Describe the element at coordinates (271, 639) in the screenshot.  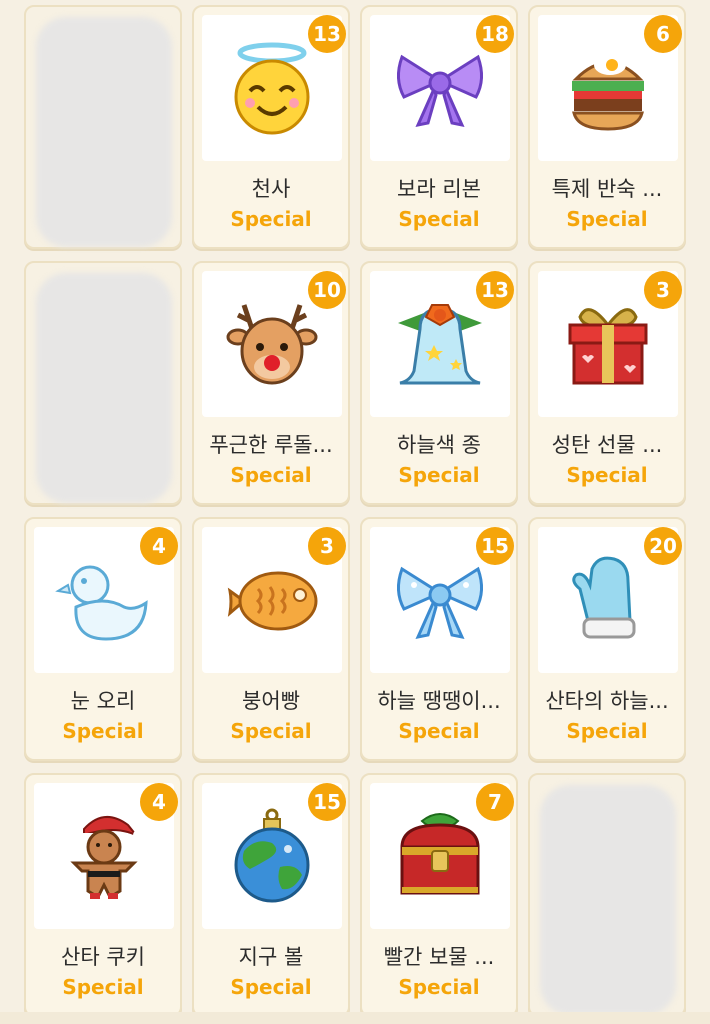
I see `item-card-fish-bread: 3 붕어빵 Special` at that location.